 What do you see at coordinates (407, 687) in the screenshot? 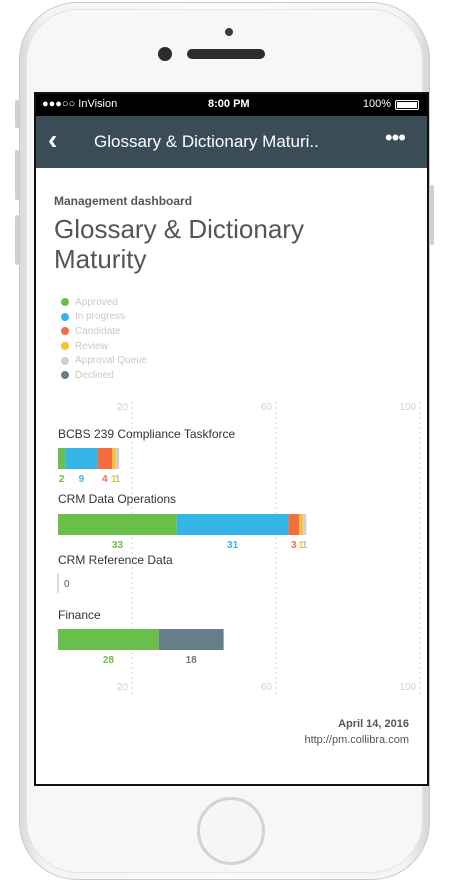
I see `x-tick-label-bottom: 100` at bounding box center [407, 687].